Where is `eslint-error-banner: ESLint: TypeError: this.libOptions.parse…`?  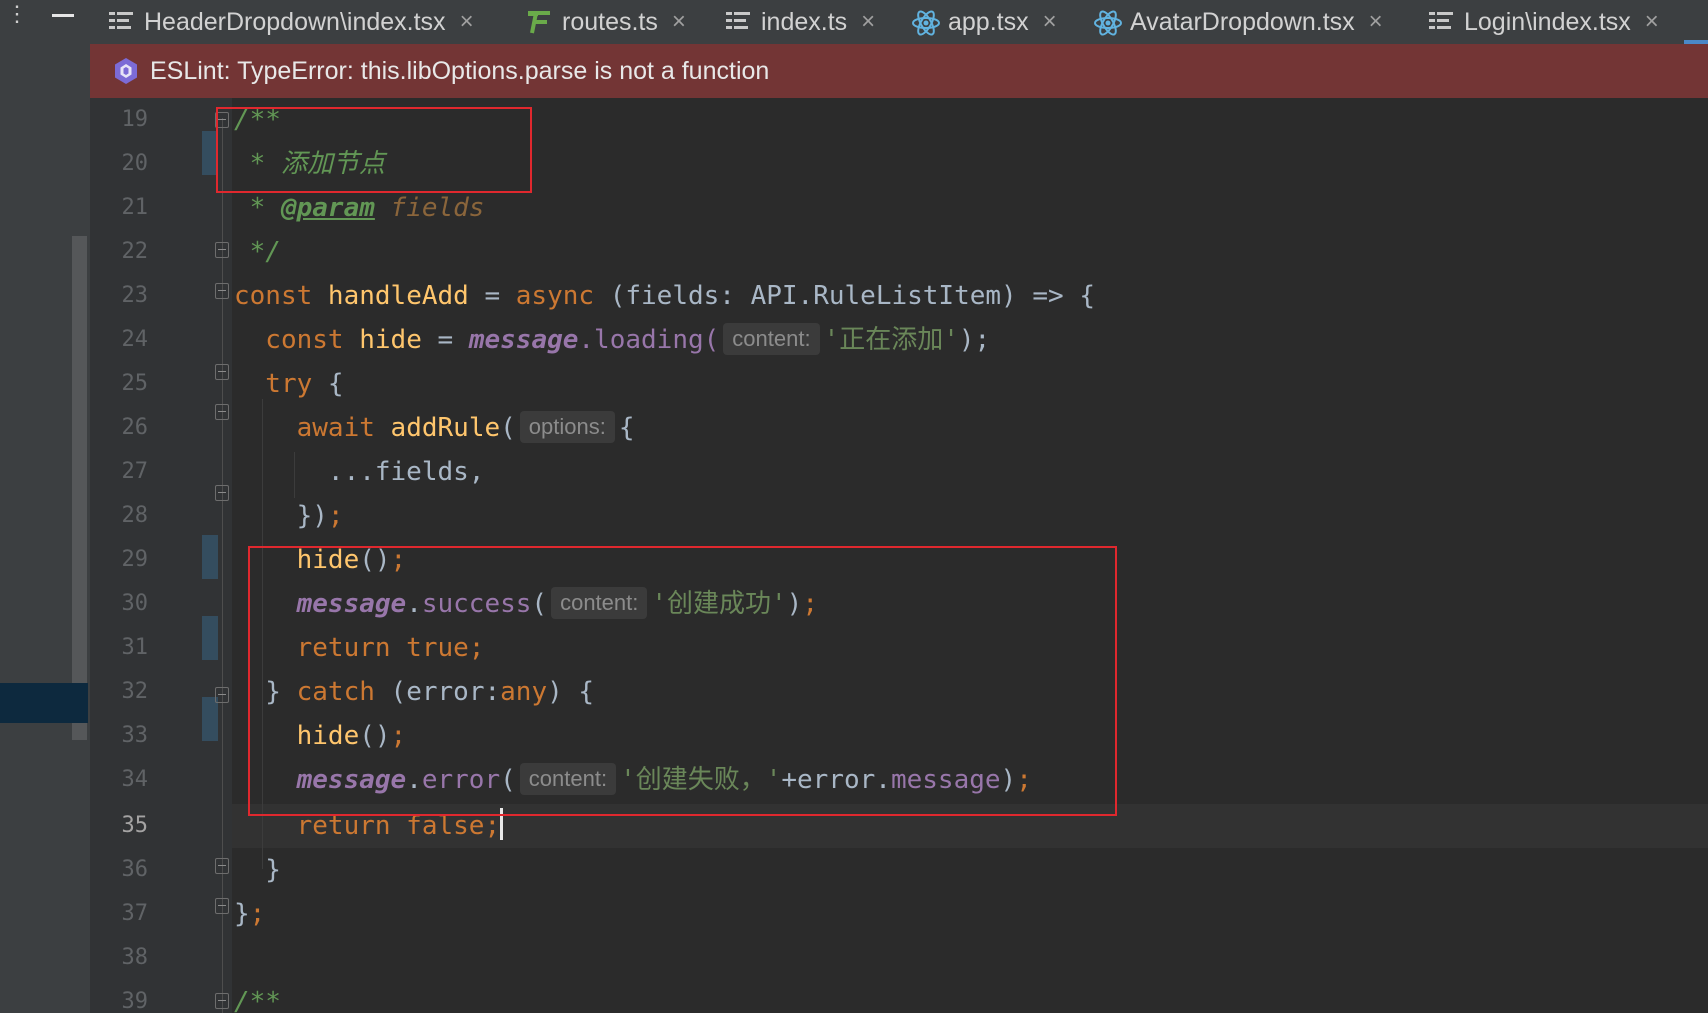 eslint-error-banner: ESLint: TypeError: this.libOptions.parse… is located at coordinates (899, 71).